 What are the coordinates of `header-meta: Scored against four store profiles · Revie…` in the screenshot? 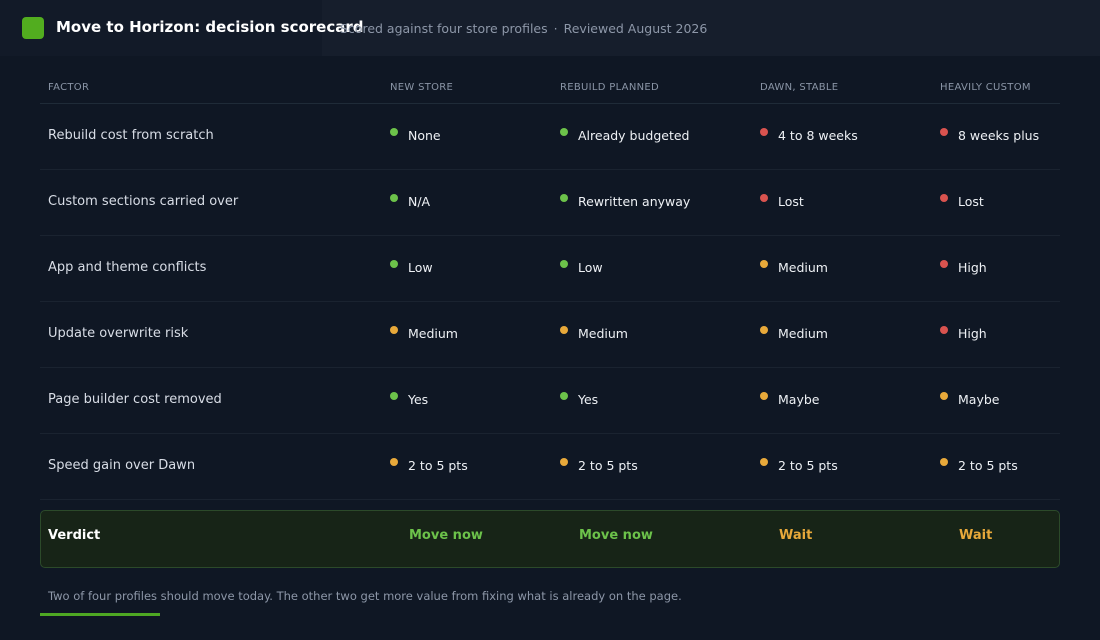 It's located at (523, 28).